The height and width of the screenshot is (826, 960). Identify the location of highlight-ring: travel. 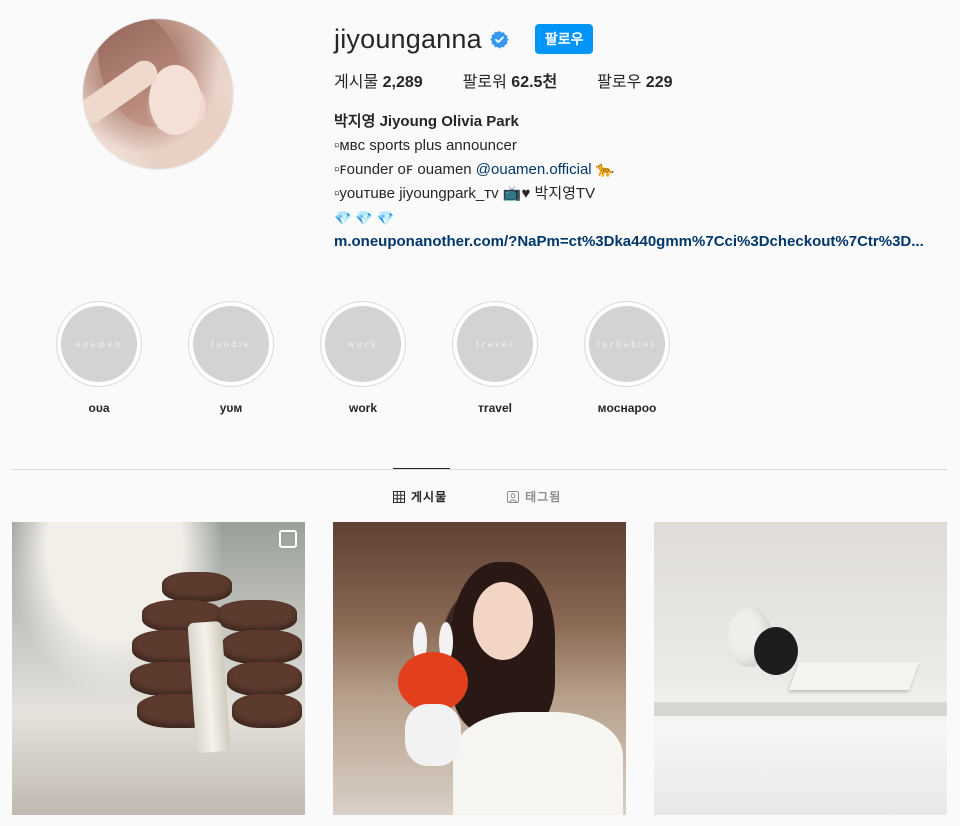
(495, 344).